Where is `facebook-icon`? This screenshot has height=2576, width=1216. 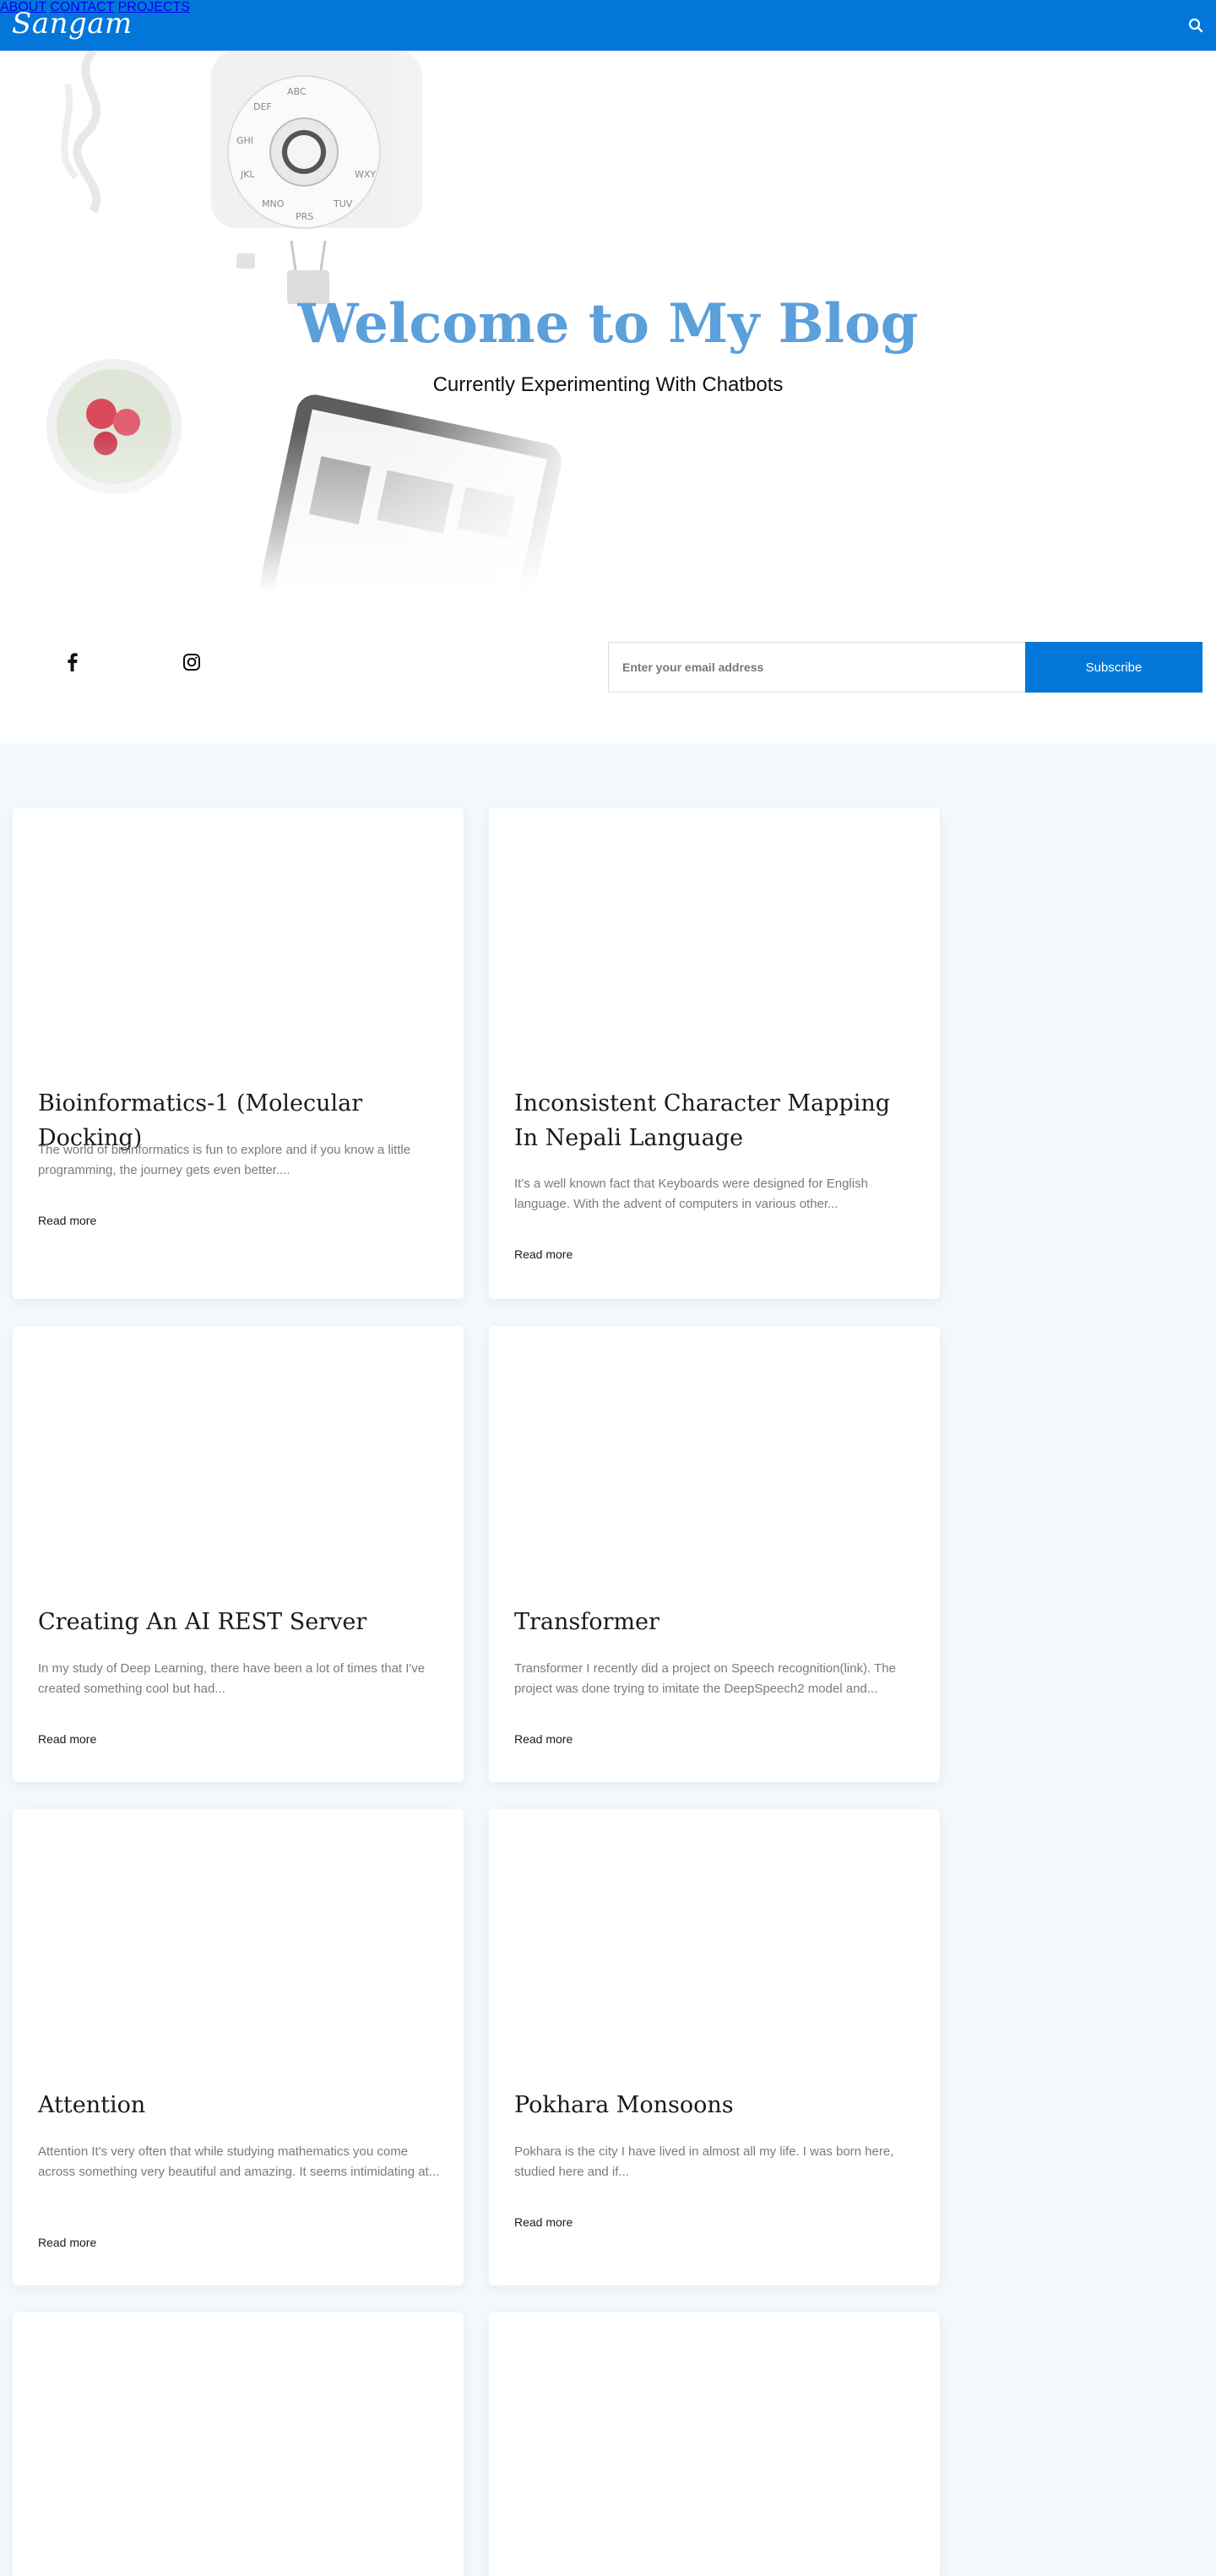
facebook-icon is located at coordinates (72, 662).